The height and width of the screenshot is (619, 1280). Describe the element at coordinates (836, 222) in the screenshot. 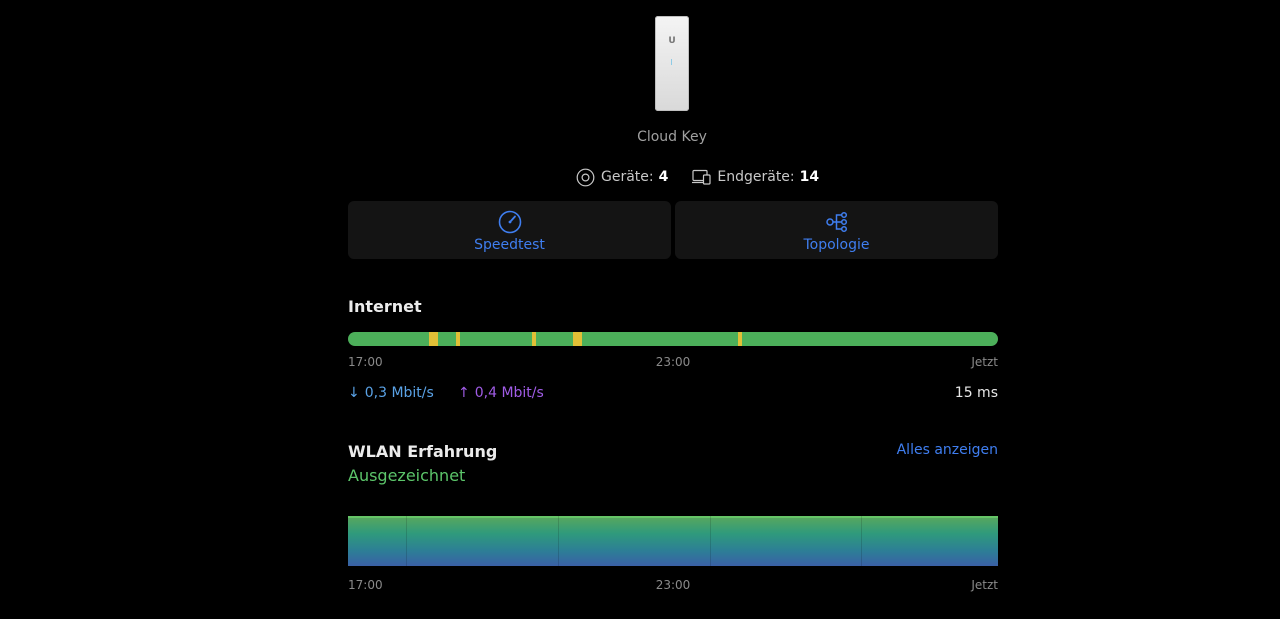

I see `topology-icon` at that location.